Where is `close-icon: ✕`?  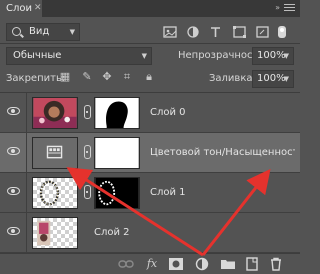 close-icon: ✕ is located at coordinates (38, 8).